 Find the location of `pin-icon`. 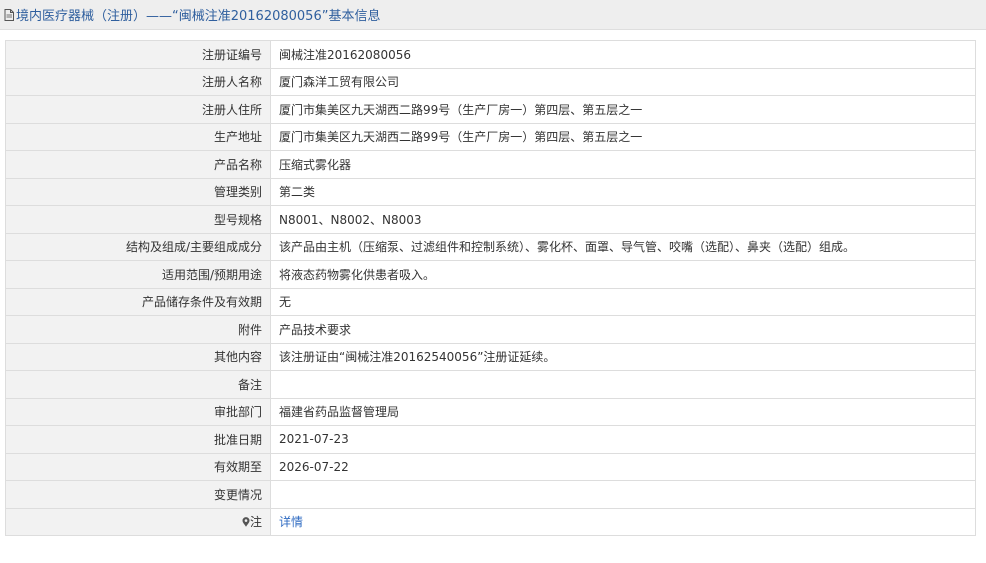

pin-icon is located at coordinates (246, 522).